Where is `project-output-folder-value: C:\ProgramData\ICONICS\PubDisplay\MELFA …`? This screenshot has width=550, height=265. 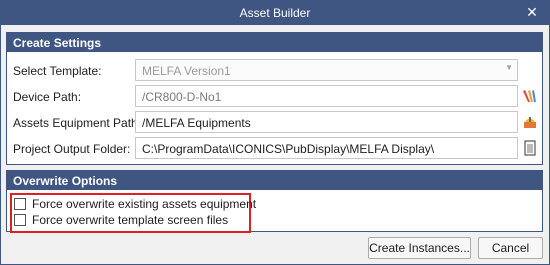
project-output-folder-value: C:\ProgramData\ICONICS\PubDisplay\MELFA … is located at coordinates (288, 149).